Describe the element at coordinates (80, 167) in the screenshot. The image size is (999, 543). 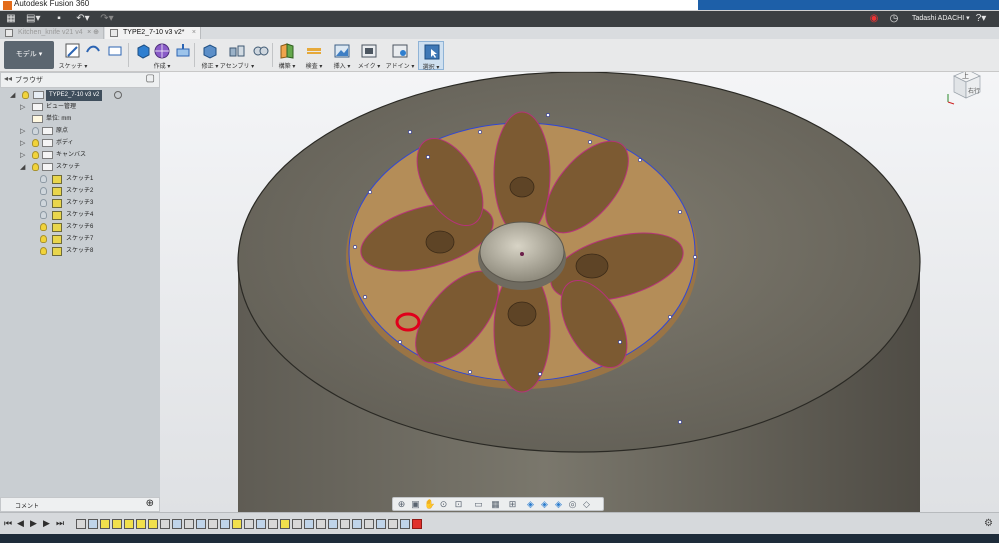
I see `tree-item-sketches: ◢ スケッチ` at that location.